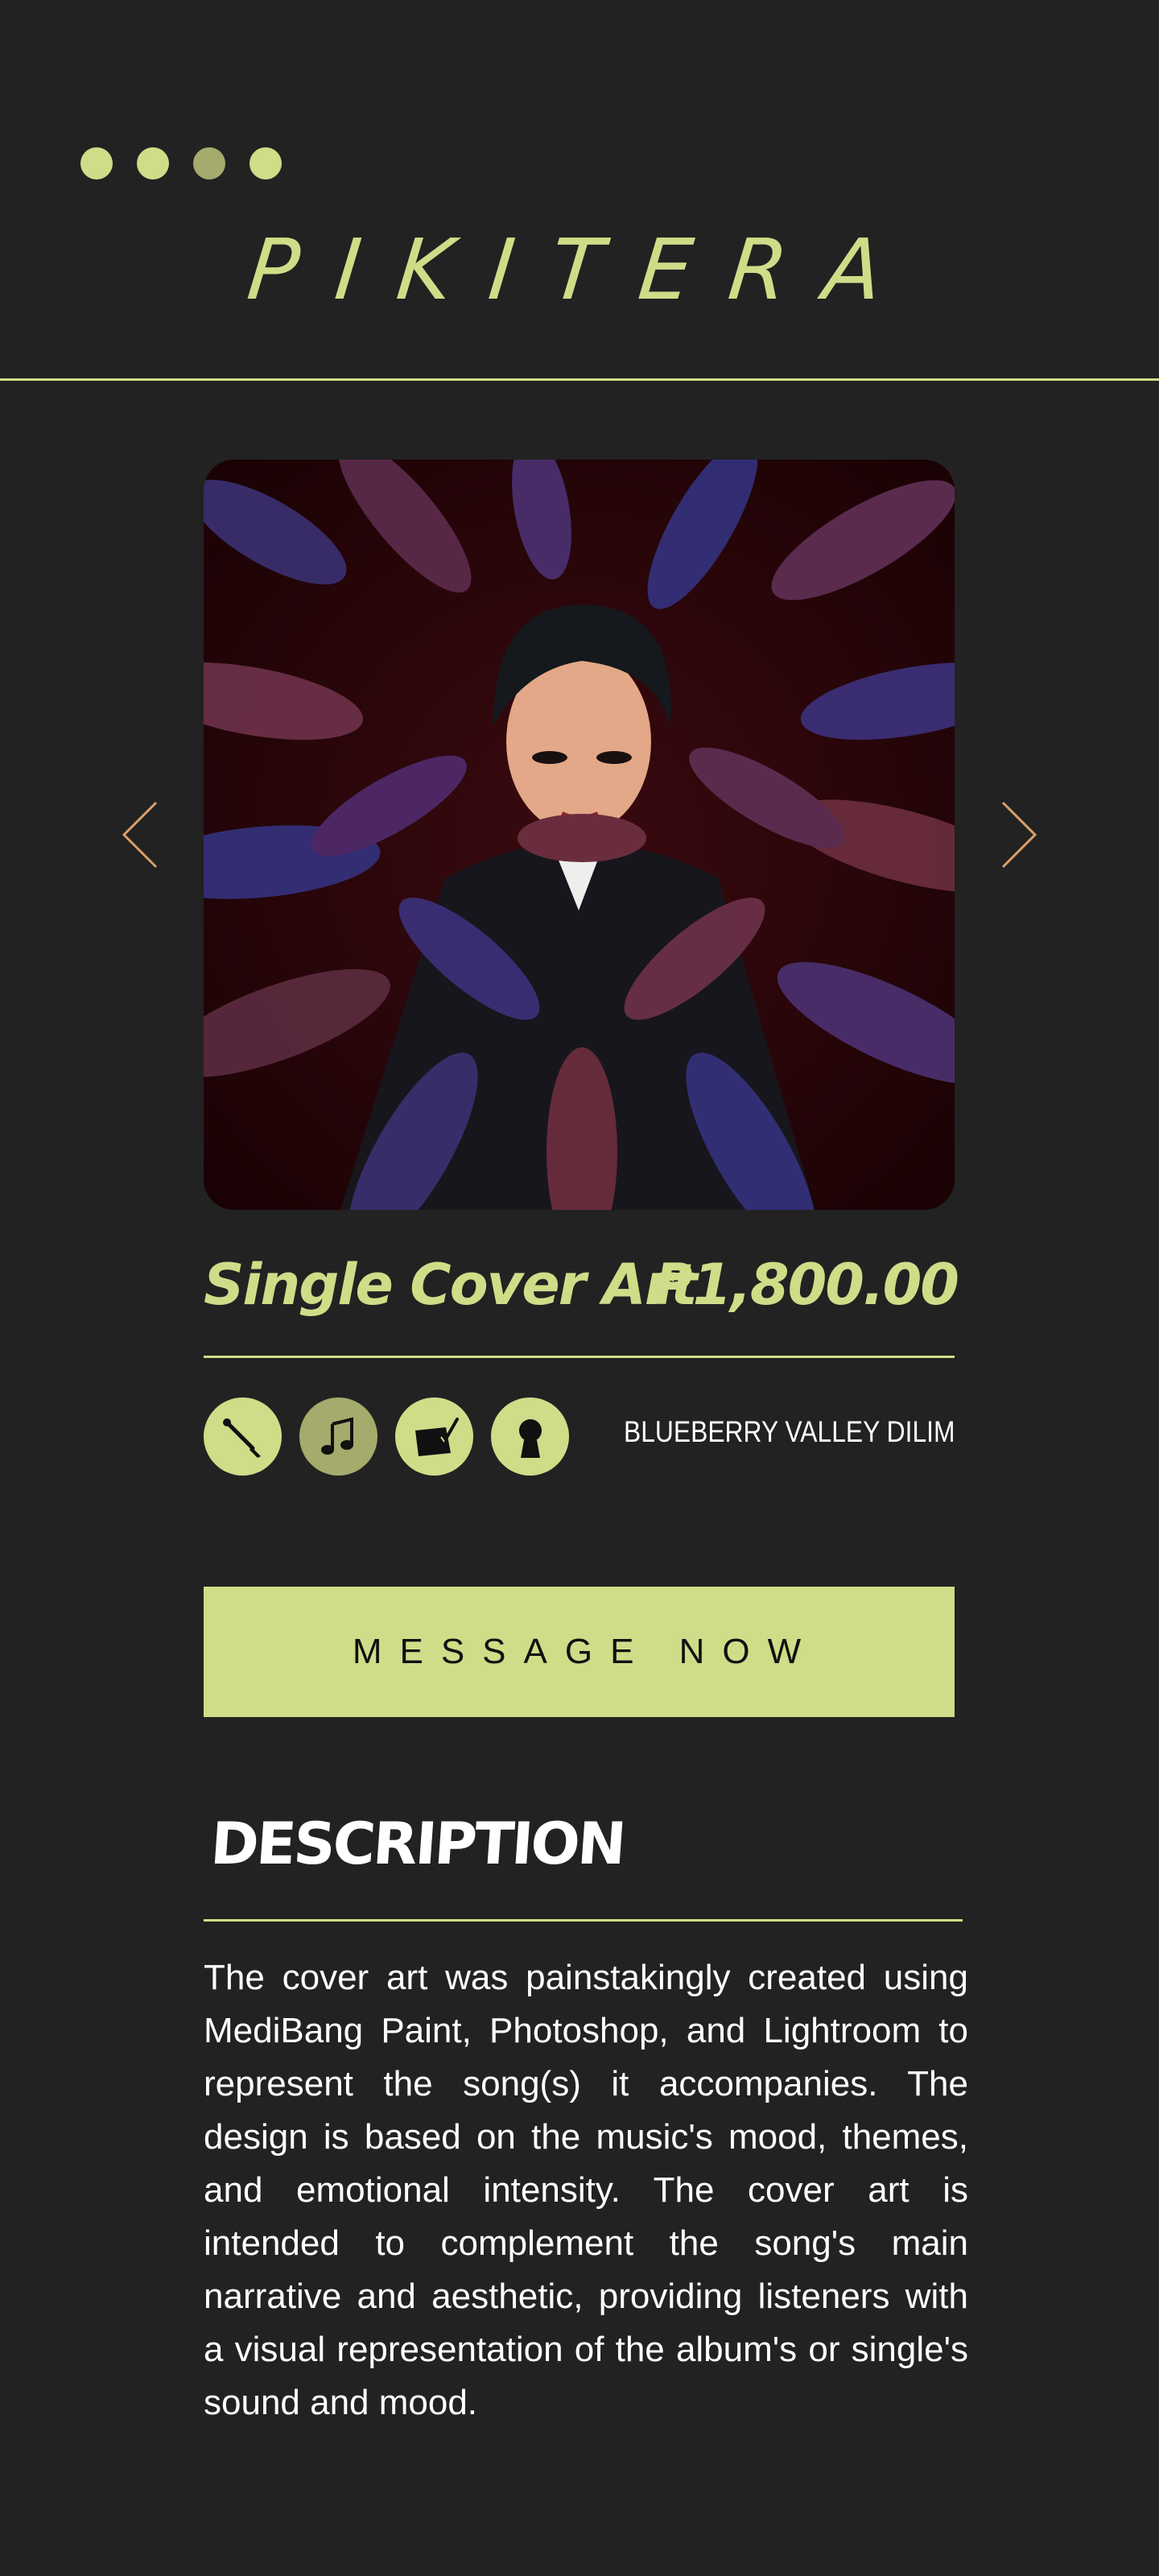 Image resolution: width=1159 pixels, height=2576 pixels. I want to click on paintbrush-icon, so click(241, 1438).